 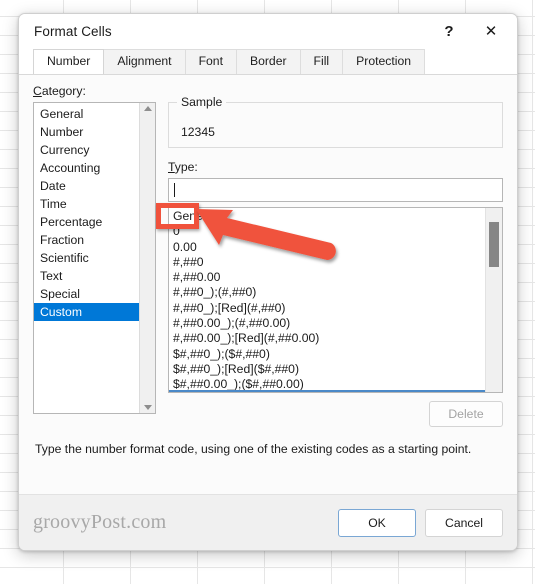 I want to click on list-item: Accounting, so click(x=86, y=168).